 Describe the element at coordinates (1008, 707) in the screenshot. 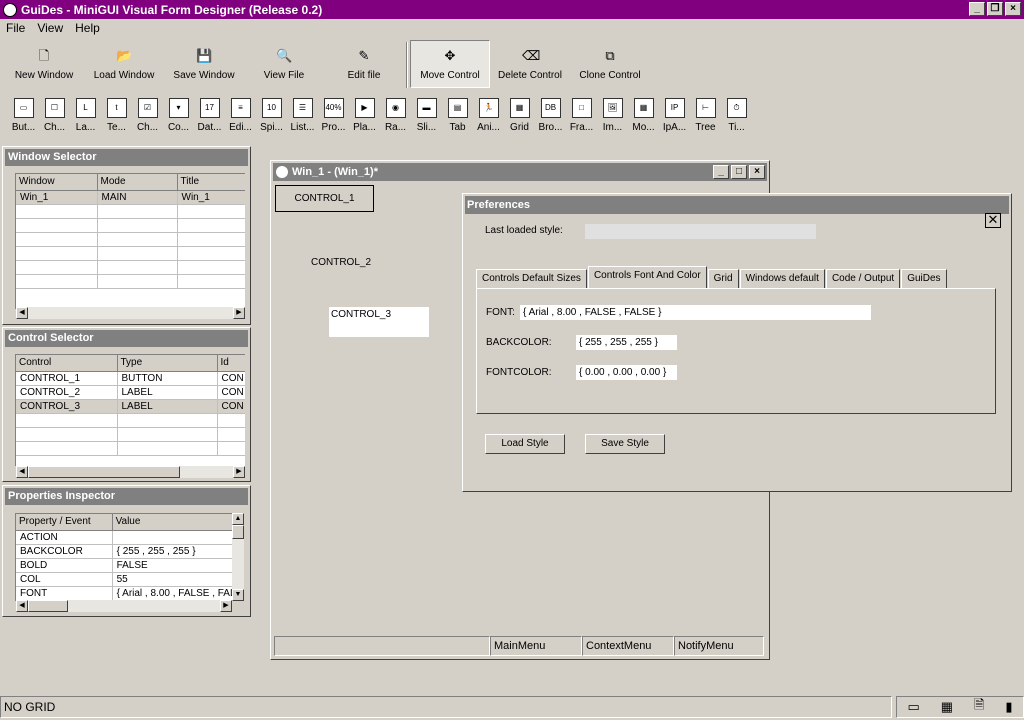

I see `palette-icon: ▮` at that location.